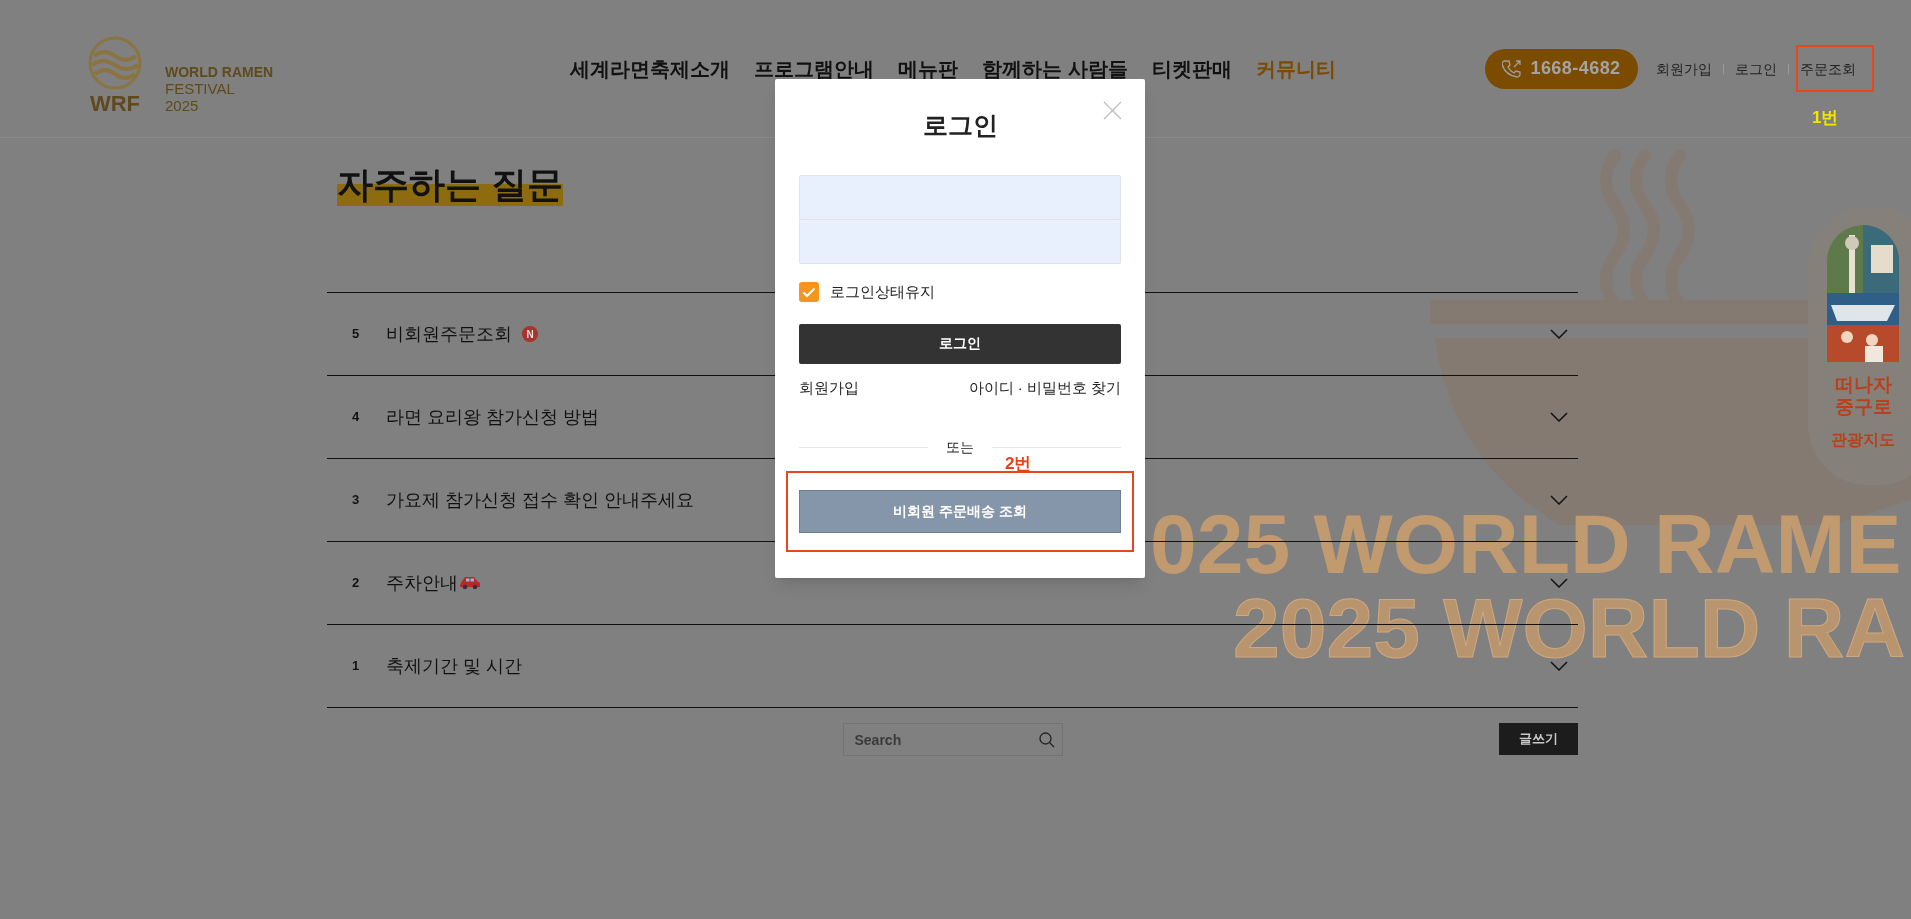  I want to click on logo-text: 2025, so click(182, 105).